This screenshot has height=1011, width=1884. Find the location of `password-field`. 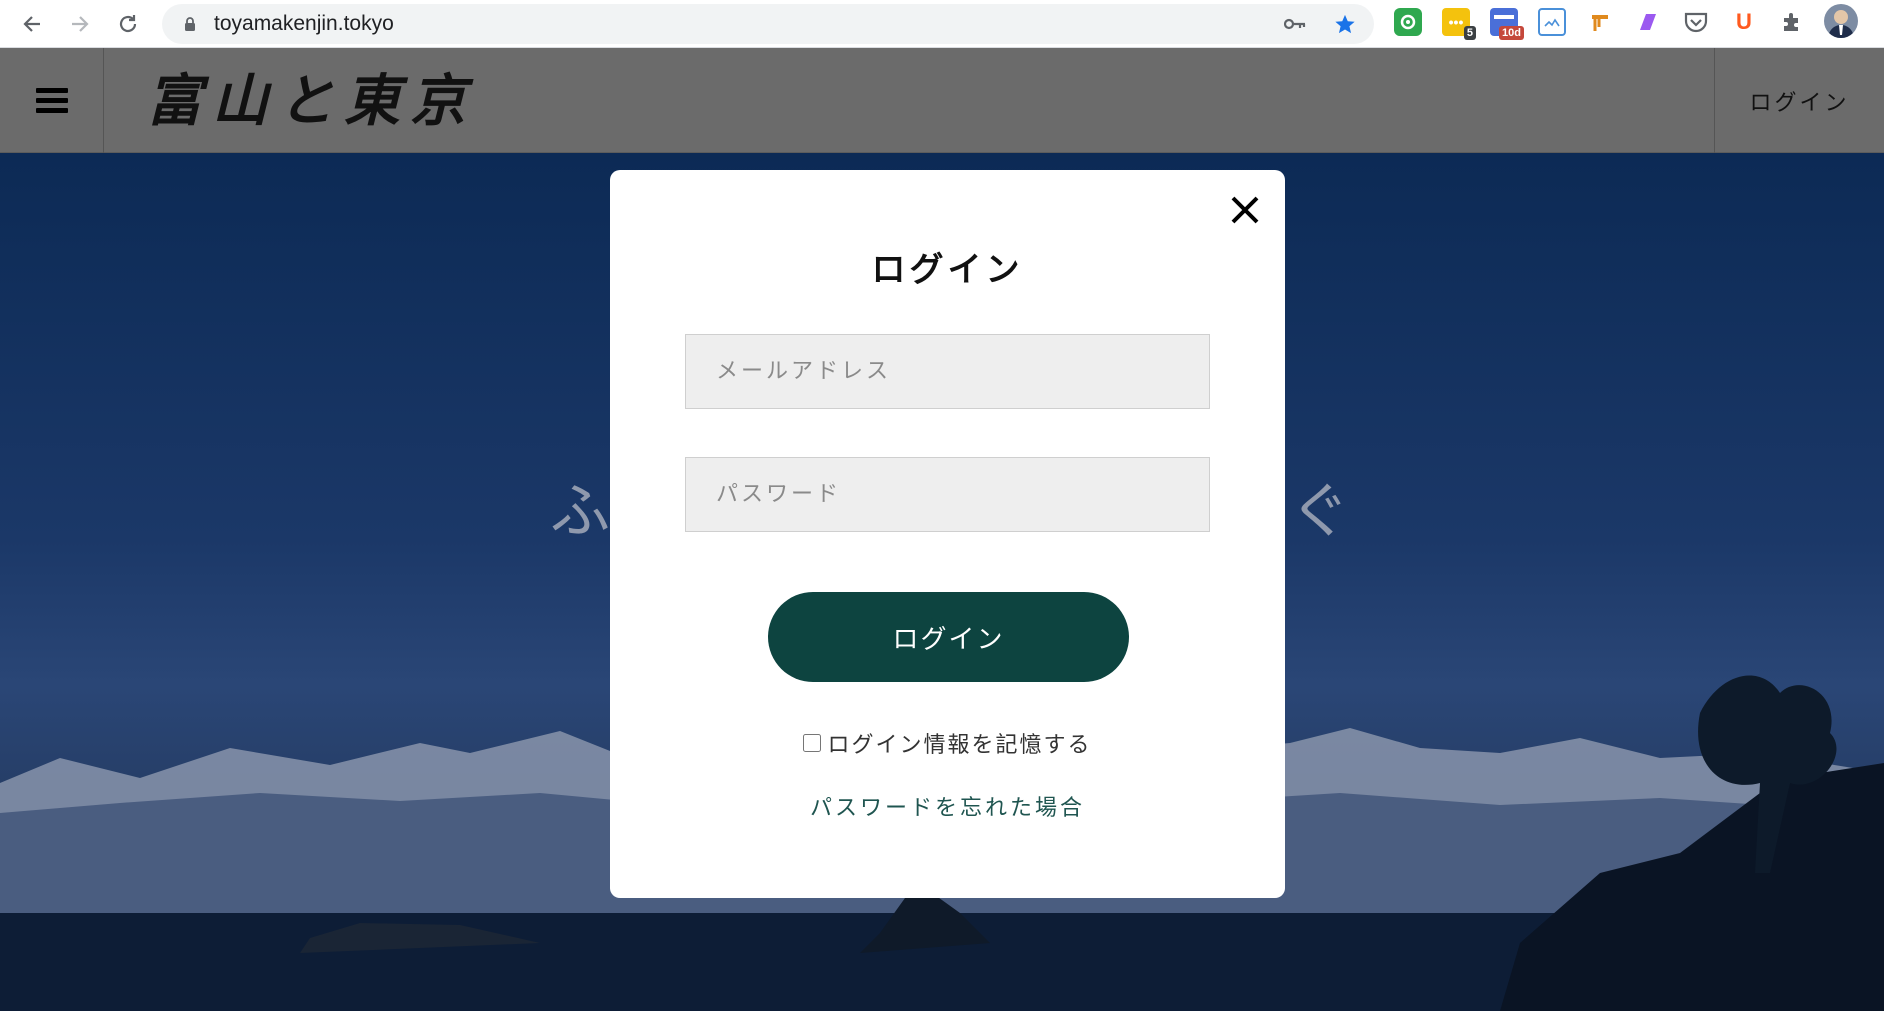

password-field is located at coordinates (947, 494).